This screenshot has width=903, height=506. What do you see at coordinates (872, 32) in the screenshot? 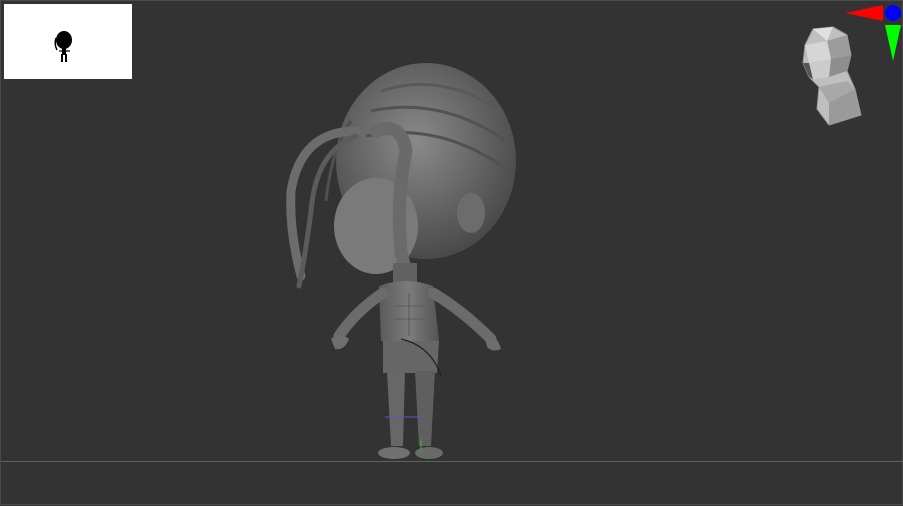
I see `axis-gizmo-icon` at bounding box center [872, 32].